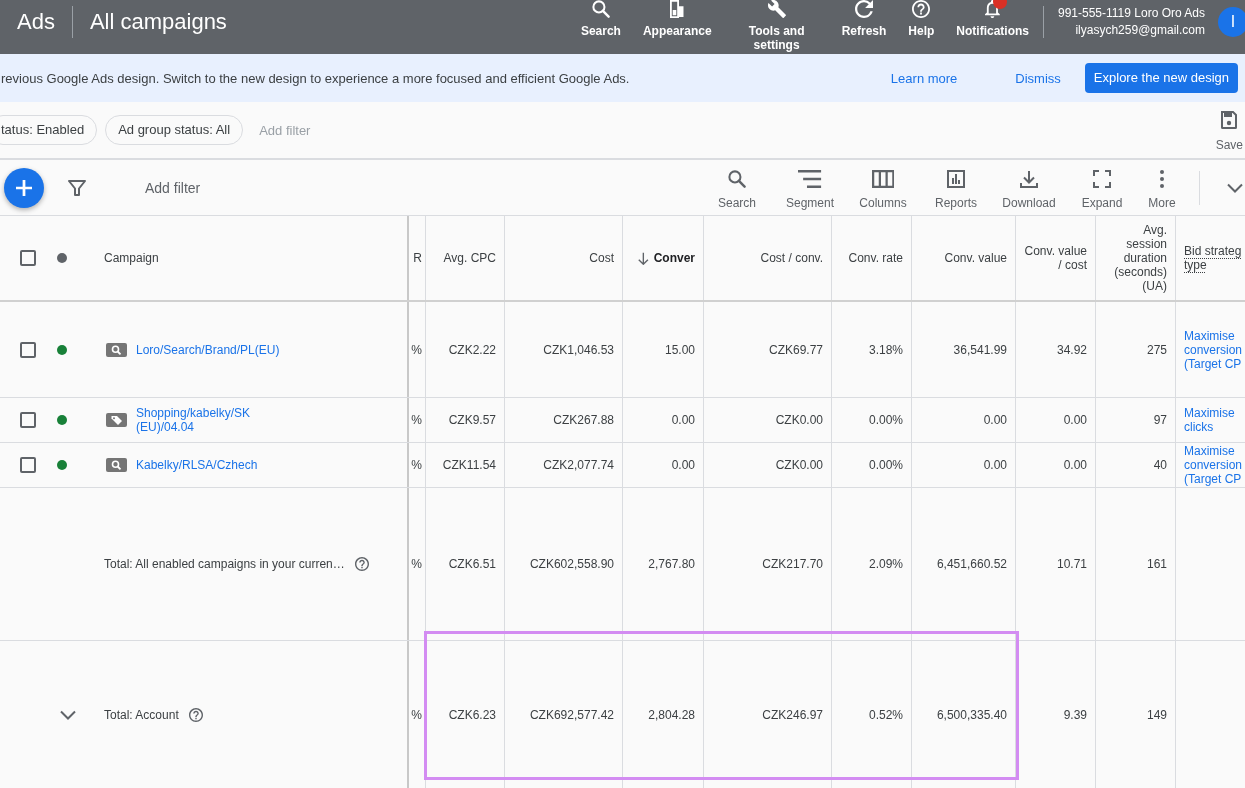 This screenshot has width=1245, height=788. What do you see at coordinates (885, 564) in the screenshot?
I see `metric-value: 2.09%` at bounding box center [885, 564].